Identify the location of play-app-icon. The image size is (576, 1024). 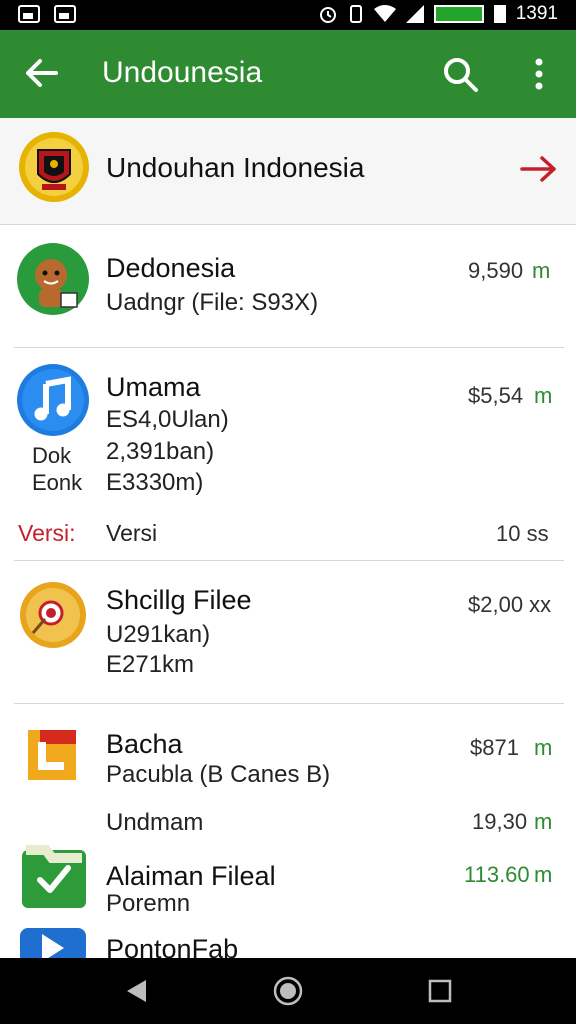
(53, 943).